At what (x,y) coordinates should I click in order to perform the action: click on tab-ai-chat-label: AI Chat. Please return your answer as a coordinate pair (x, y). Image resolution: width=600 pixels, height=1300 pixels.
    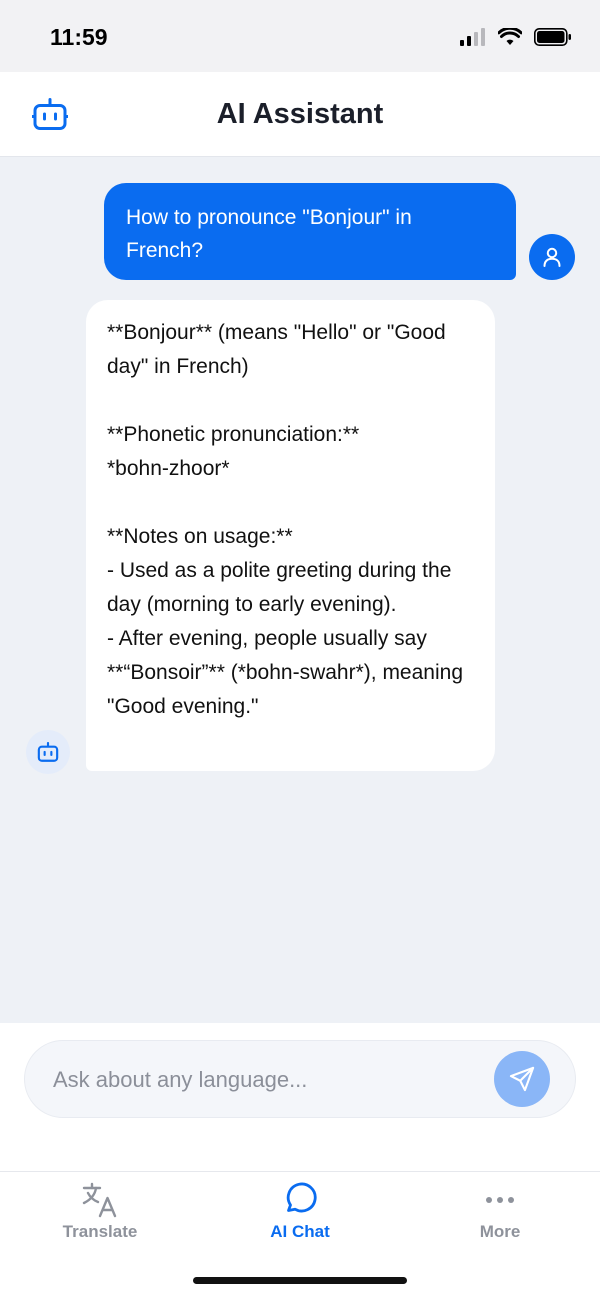
    Looking at the image, I should click on (300, 1231).